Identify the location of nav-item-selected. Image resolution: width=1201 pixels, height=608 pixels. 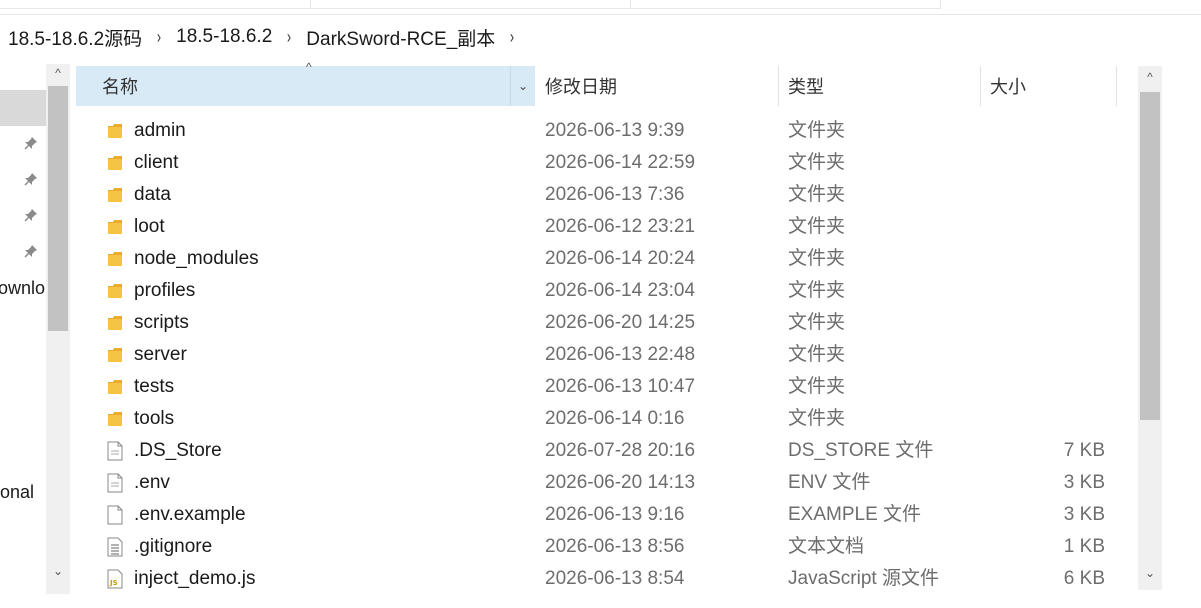
(23, 108).